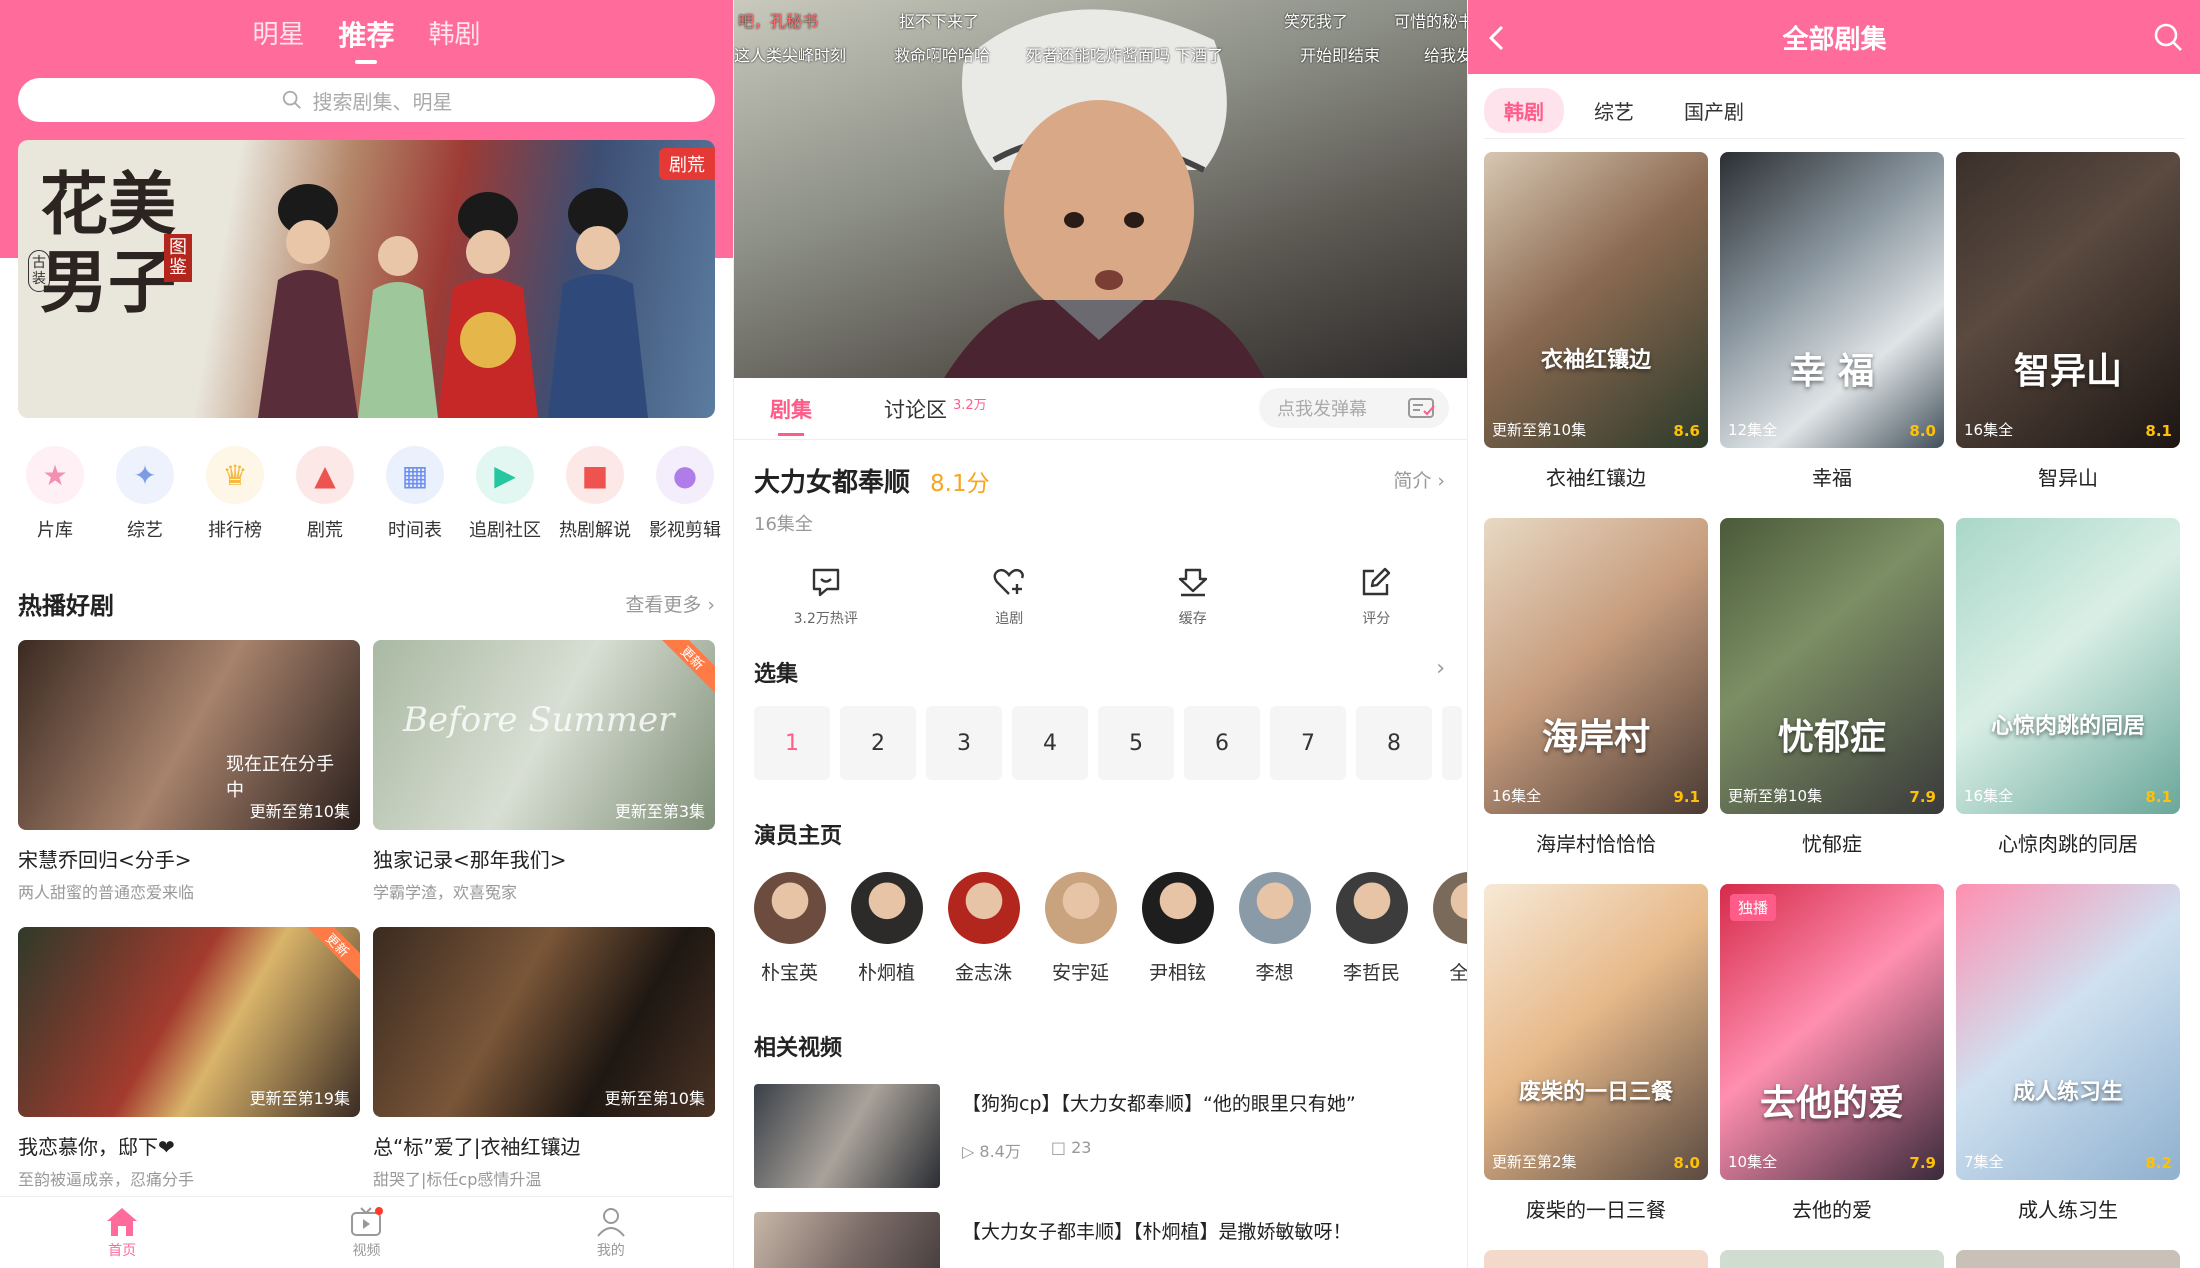 This screenshot has width=2200, height=1268. Describe the element at coordinates (189, 771) in the screenshot. I see `drama-card: 现在正在分手中 更新至第10集 宋慧乔回归<分手> 两人甜蜜的普通恋爱来临` at that location.